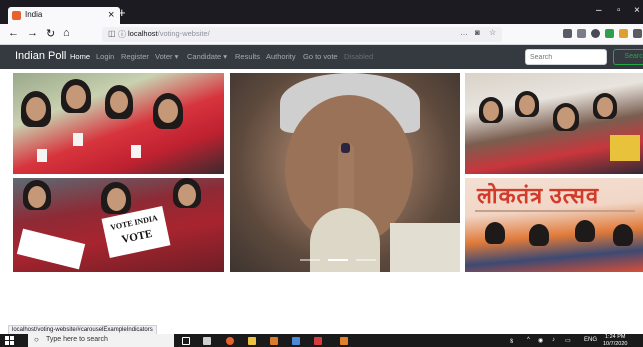 The height and width of the screenshot is (347, 643). What do you see at coordinates (302, 34) in the screenshot?
I see `url-bar: ◫ ⓘ localhost/voting-website/ … ◙ ☆` at bounding box center [302, 34].